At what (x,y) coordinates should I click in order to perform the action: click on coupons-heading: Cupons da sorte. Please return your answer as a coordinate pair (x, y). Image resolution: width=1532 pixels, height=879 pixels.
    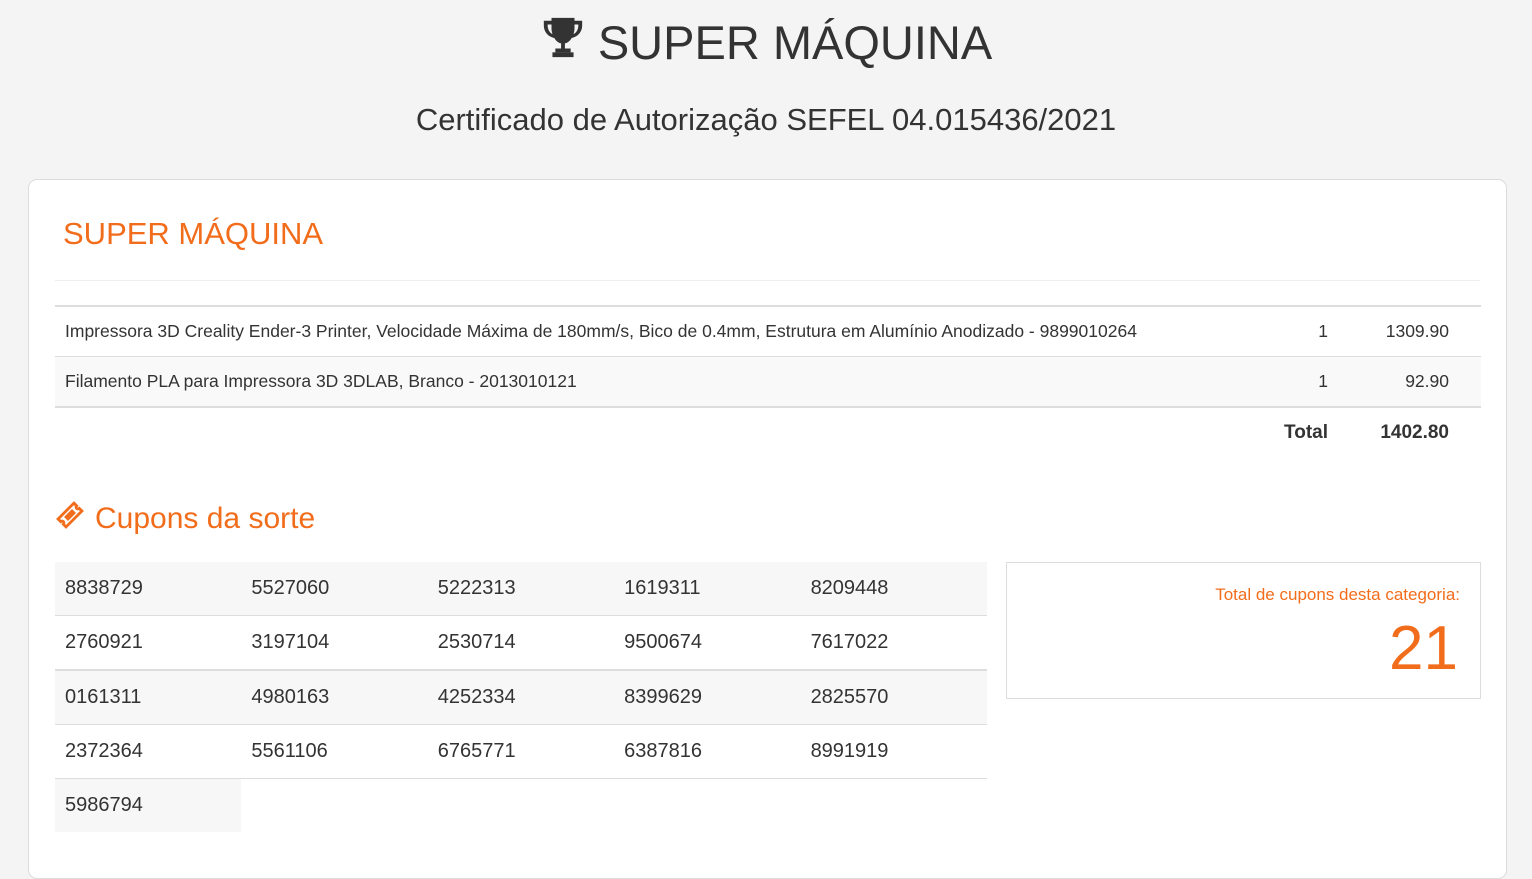
    Looking at the image, I should click on (185, 519).